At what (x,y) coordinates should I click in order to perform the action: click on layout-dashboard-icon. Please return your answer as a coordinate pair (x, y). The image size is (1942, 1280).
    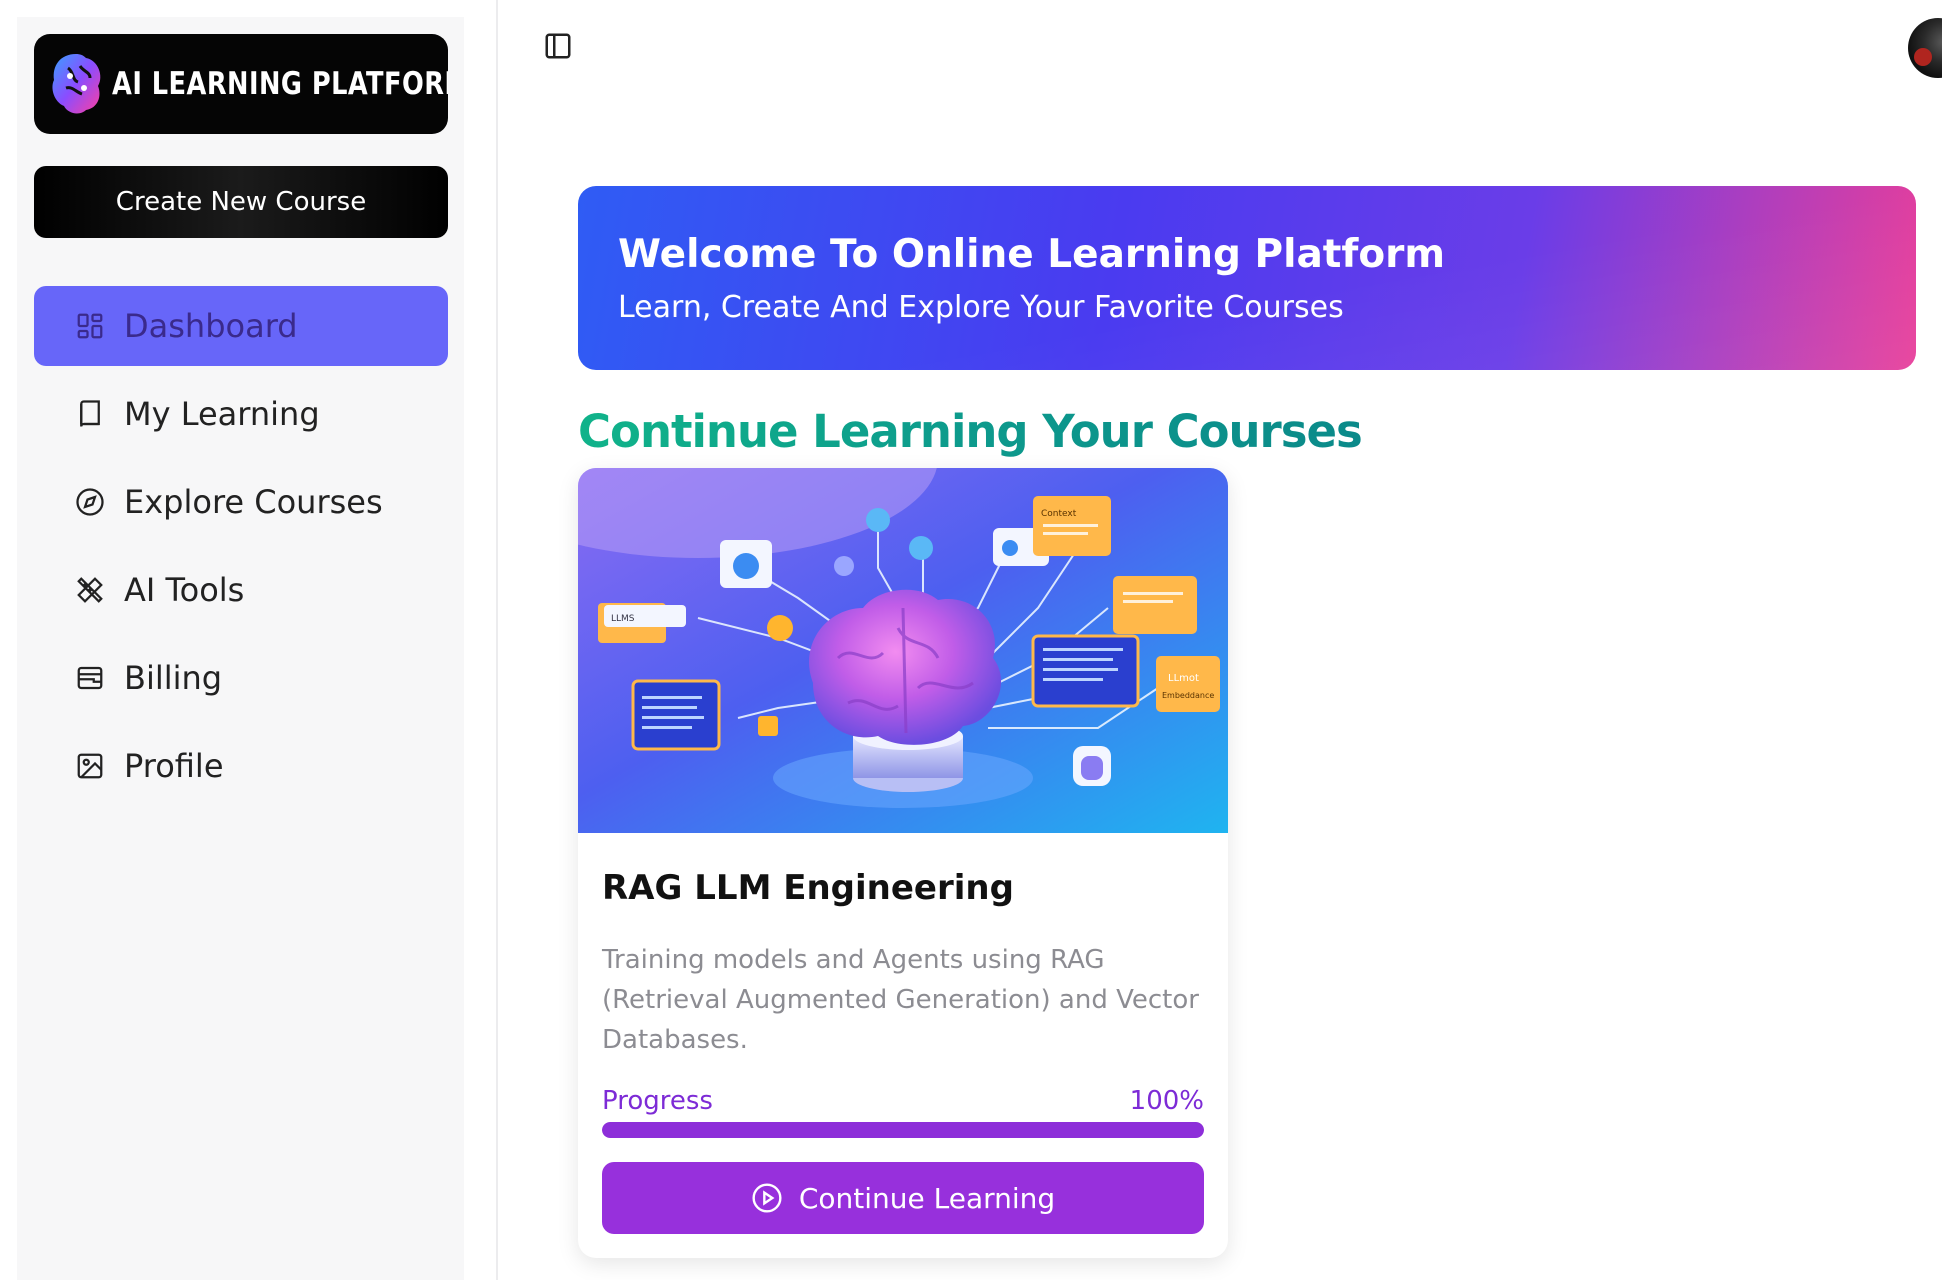
    Looking at the image, I should click on (90, 326).